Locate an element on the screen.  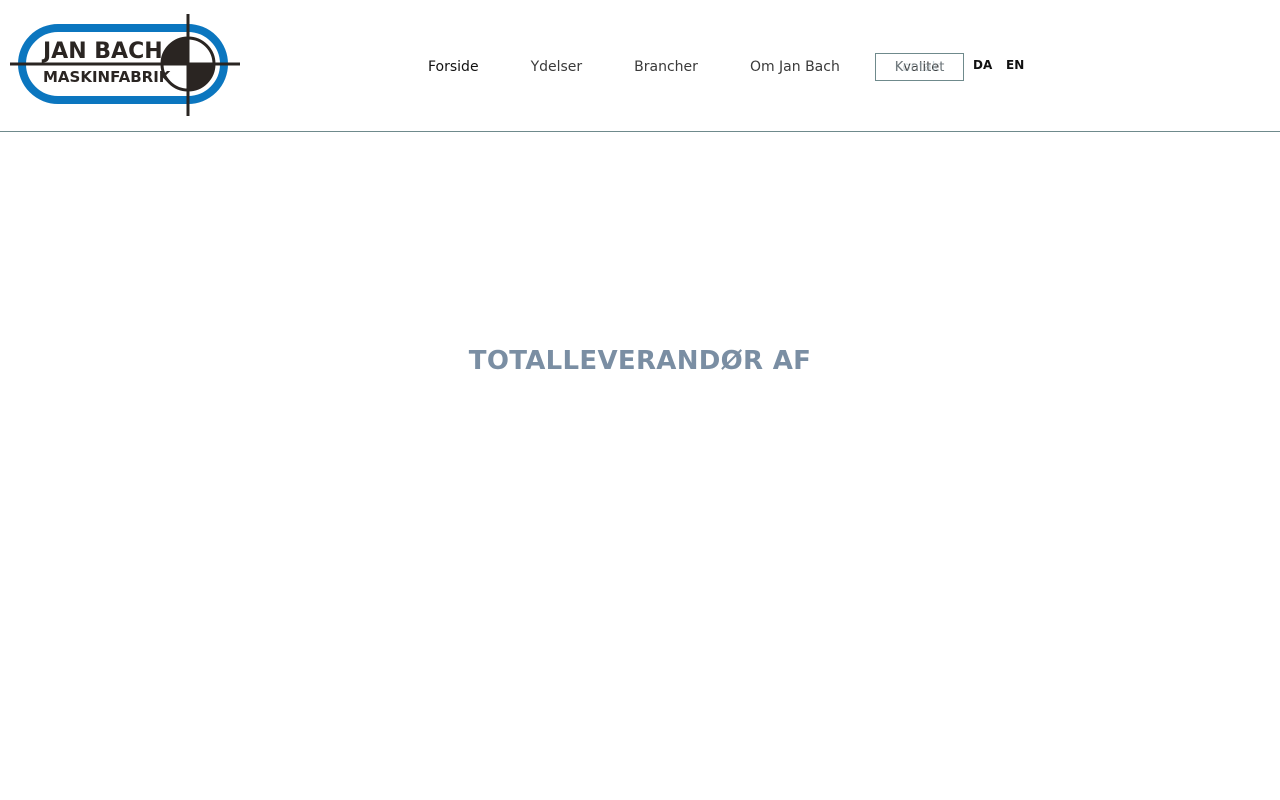
nav-item-forside: Forside is located at coordinates (453, 67).